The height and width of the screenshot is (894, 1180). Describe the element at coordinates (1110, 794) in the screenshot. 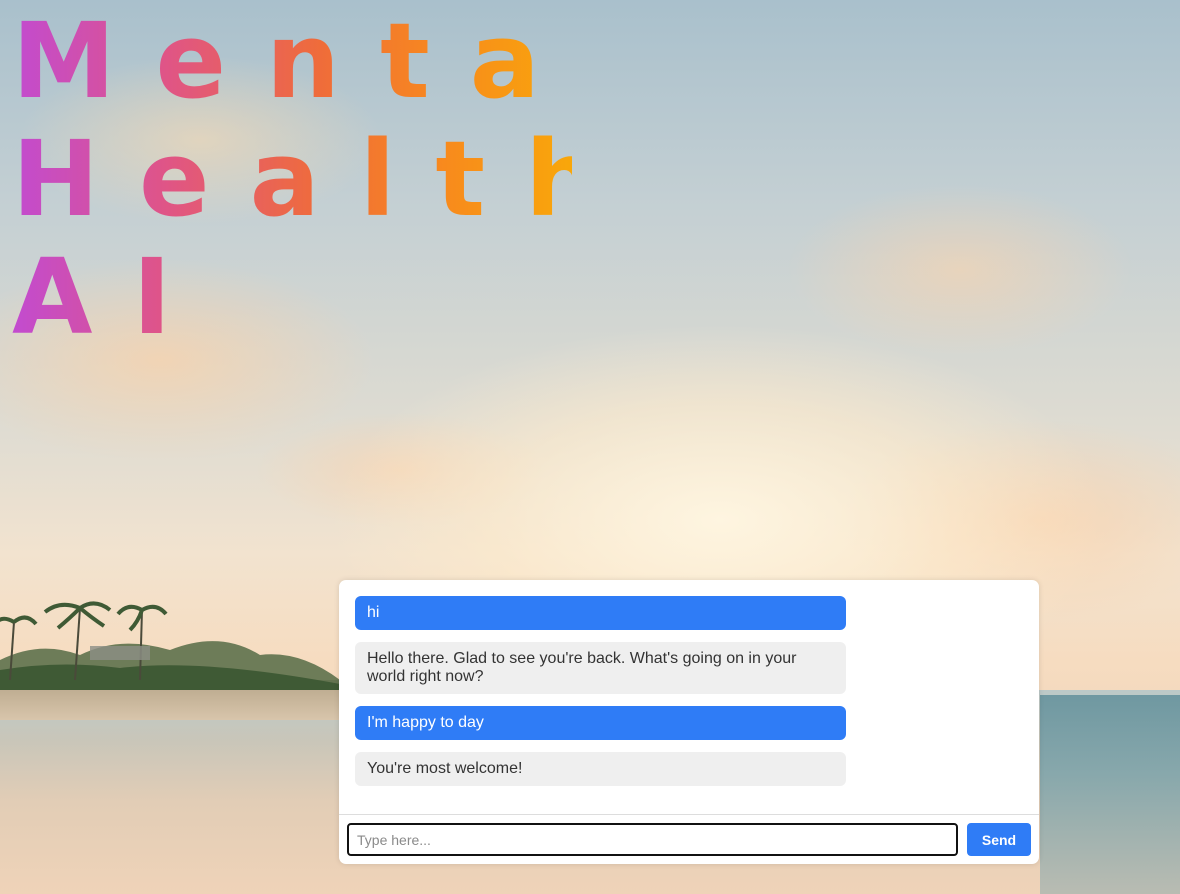

I see `background-ocean-far` at that location.